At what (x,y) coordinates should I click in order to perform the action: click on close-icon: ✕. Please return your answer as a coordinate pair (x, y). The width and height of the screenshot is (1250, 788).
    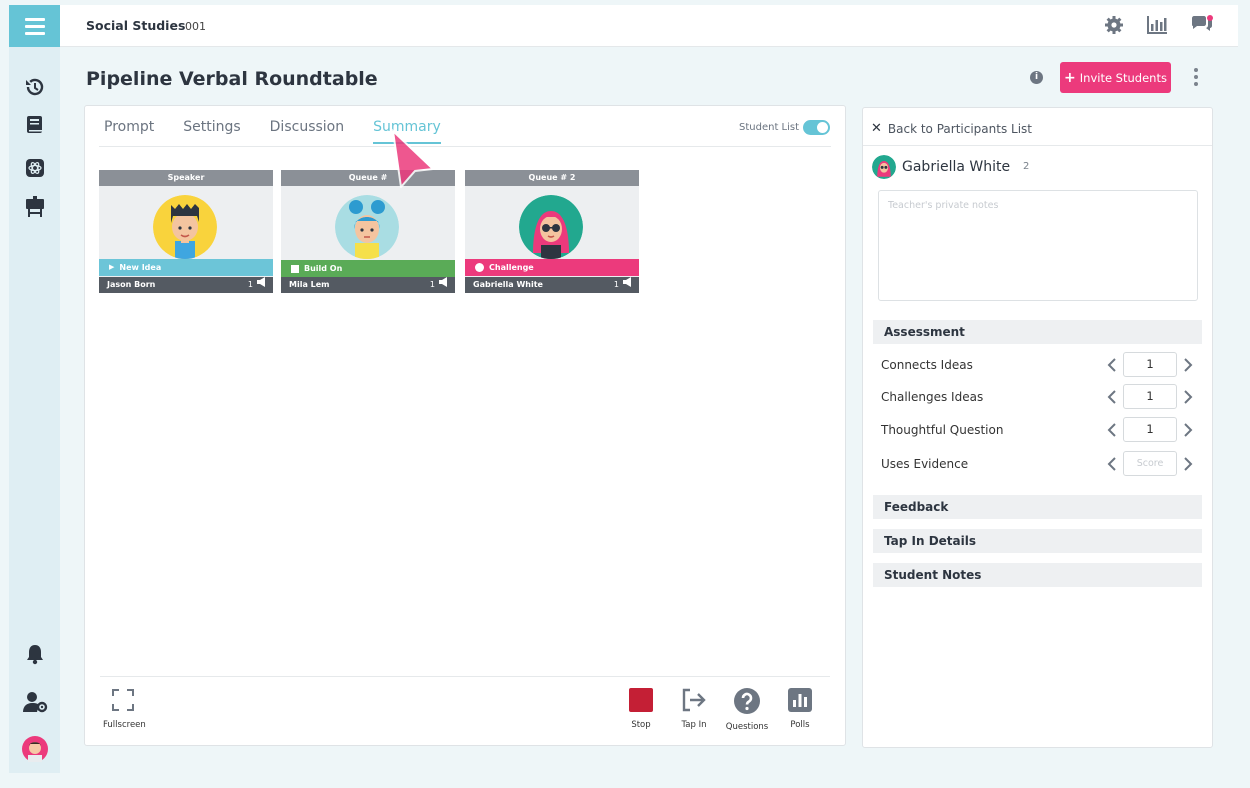
    Looking at the image, I should click on (876, 128).